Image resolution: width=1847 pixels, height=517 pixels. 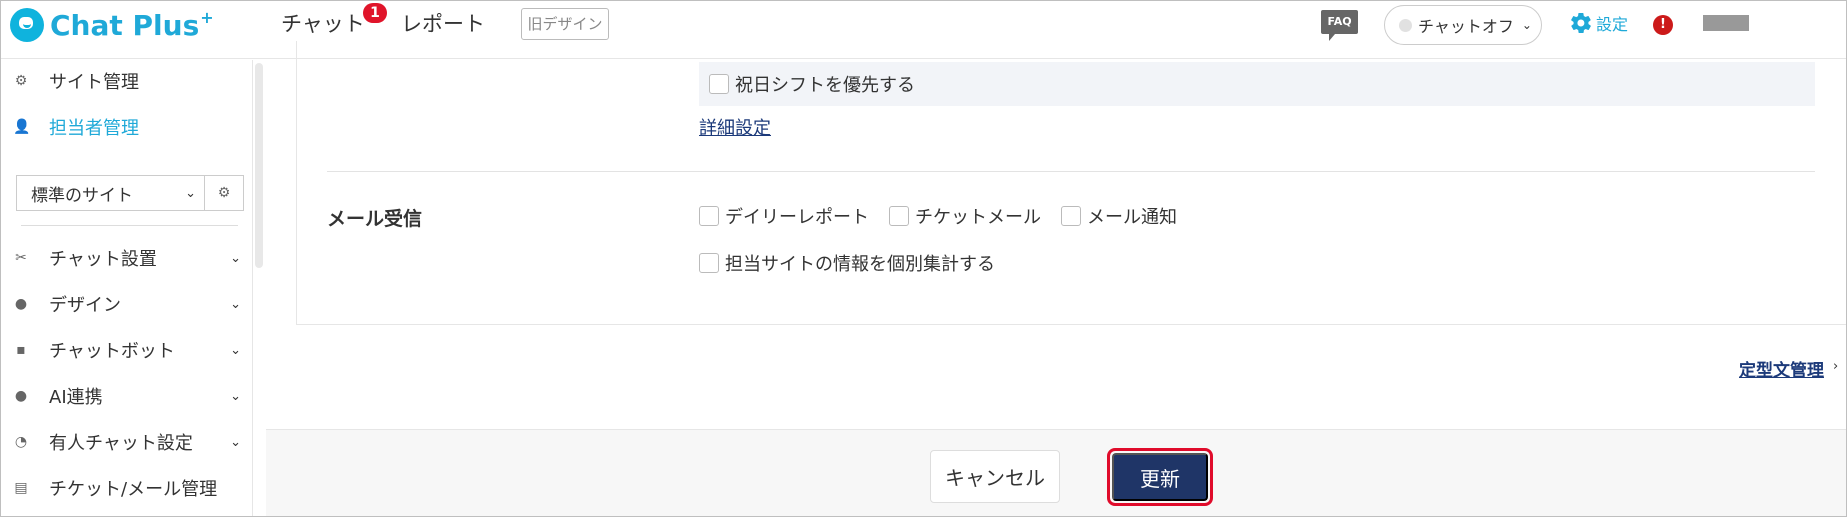 What do you see at coordinates (21, 304) in the screenshot?
I see `palette-icon: ●` at bounding box center [21, 304].